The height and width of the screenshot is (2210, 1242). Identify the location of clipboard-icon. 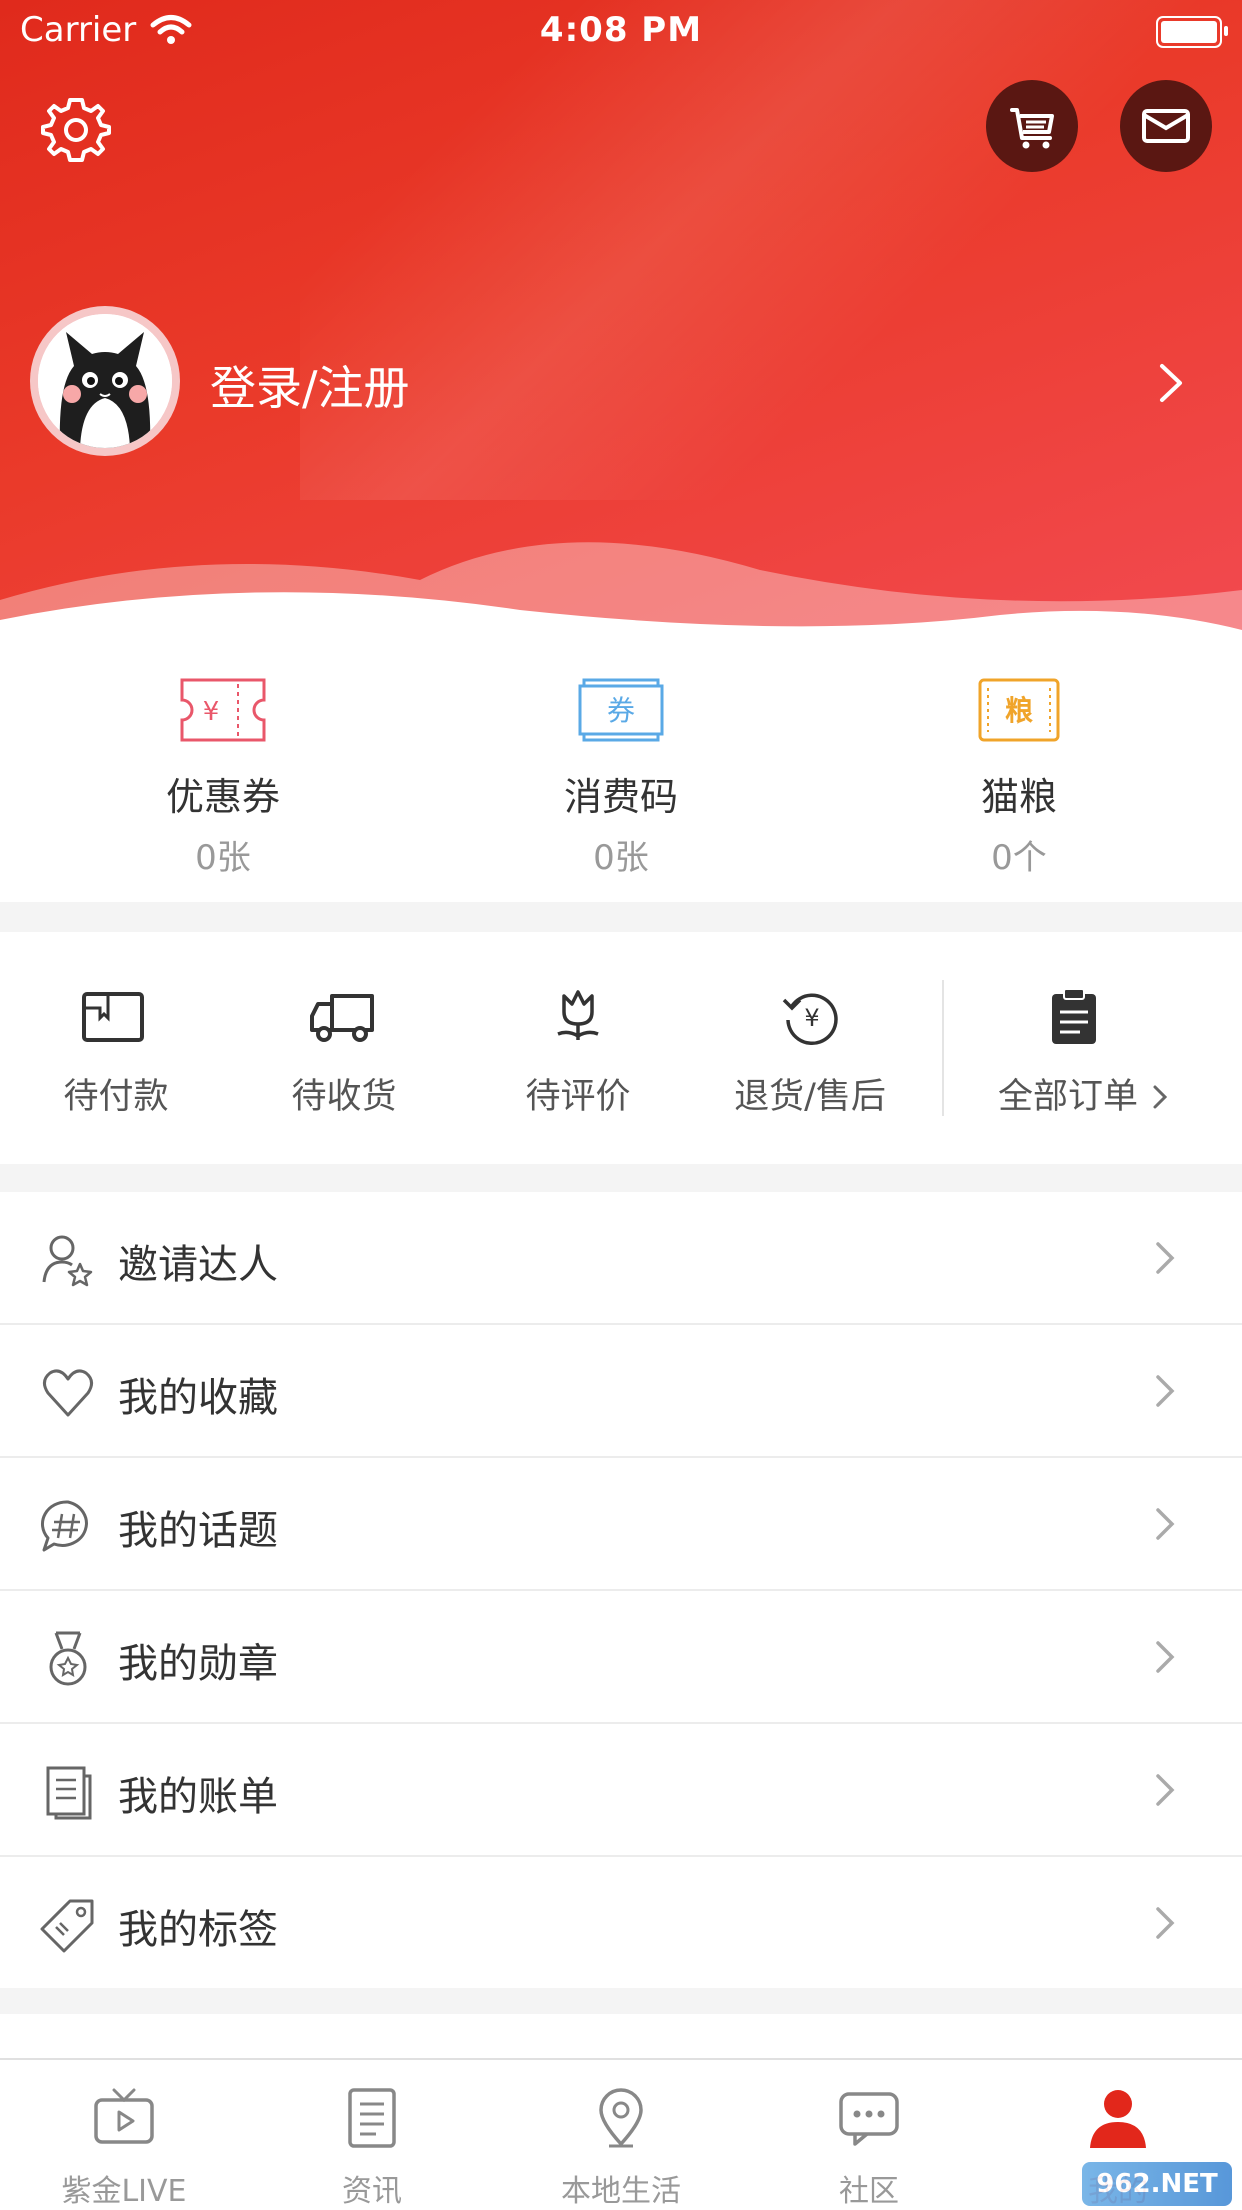
(1074, 1016).